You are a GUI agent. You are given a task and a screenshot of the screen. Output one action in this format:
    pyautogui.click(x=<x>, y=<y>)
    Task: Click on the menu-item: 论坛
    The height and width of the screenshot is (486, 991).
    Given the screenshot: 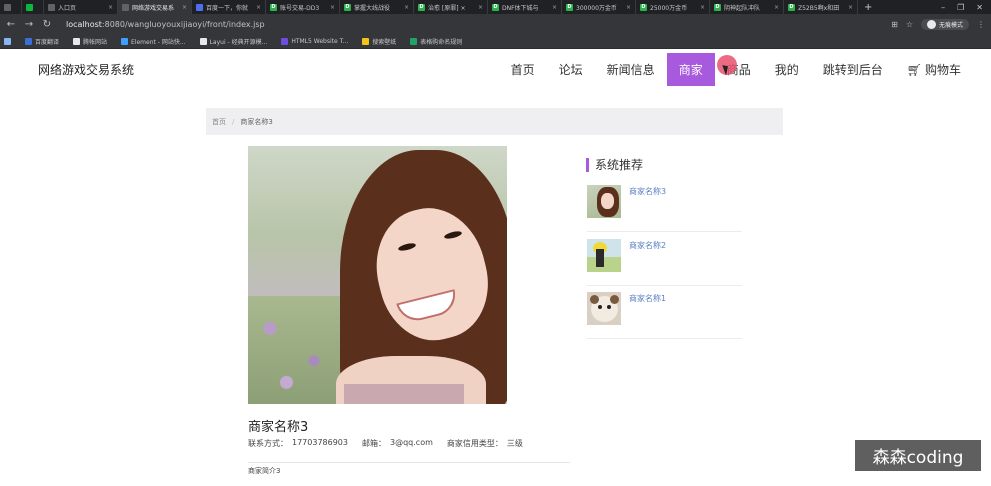 What is the action you would take?
    pyautogui.click(x=571, y=69)
    